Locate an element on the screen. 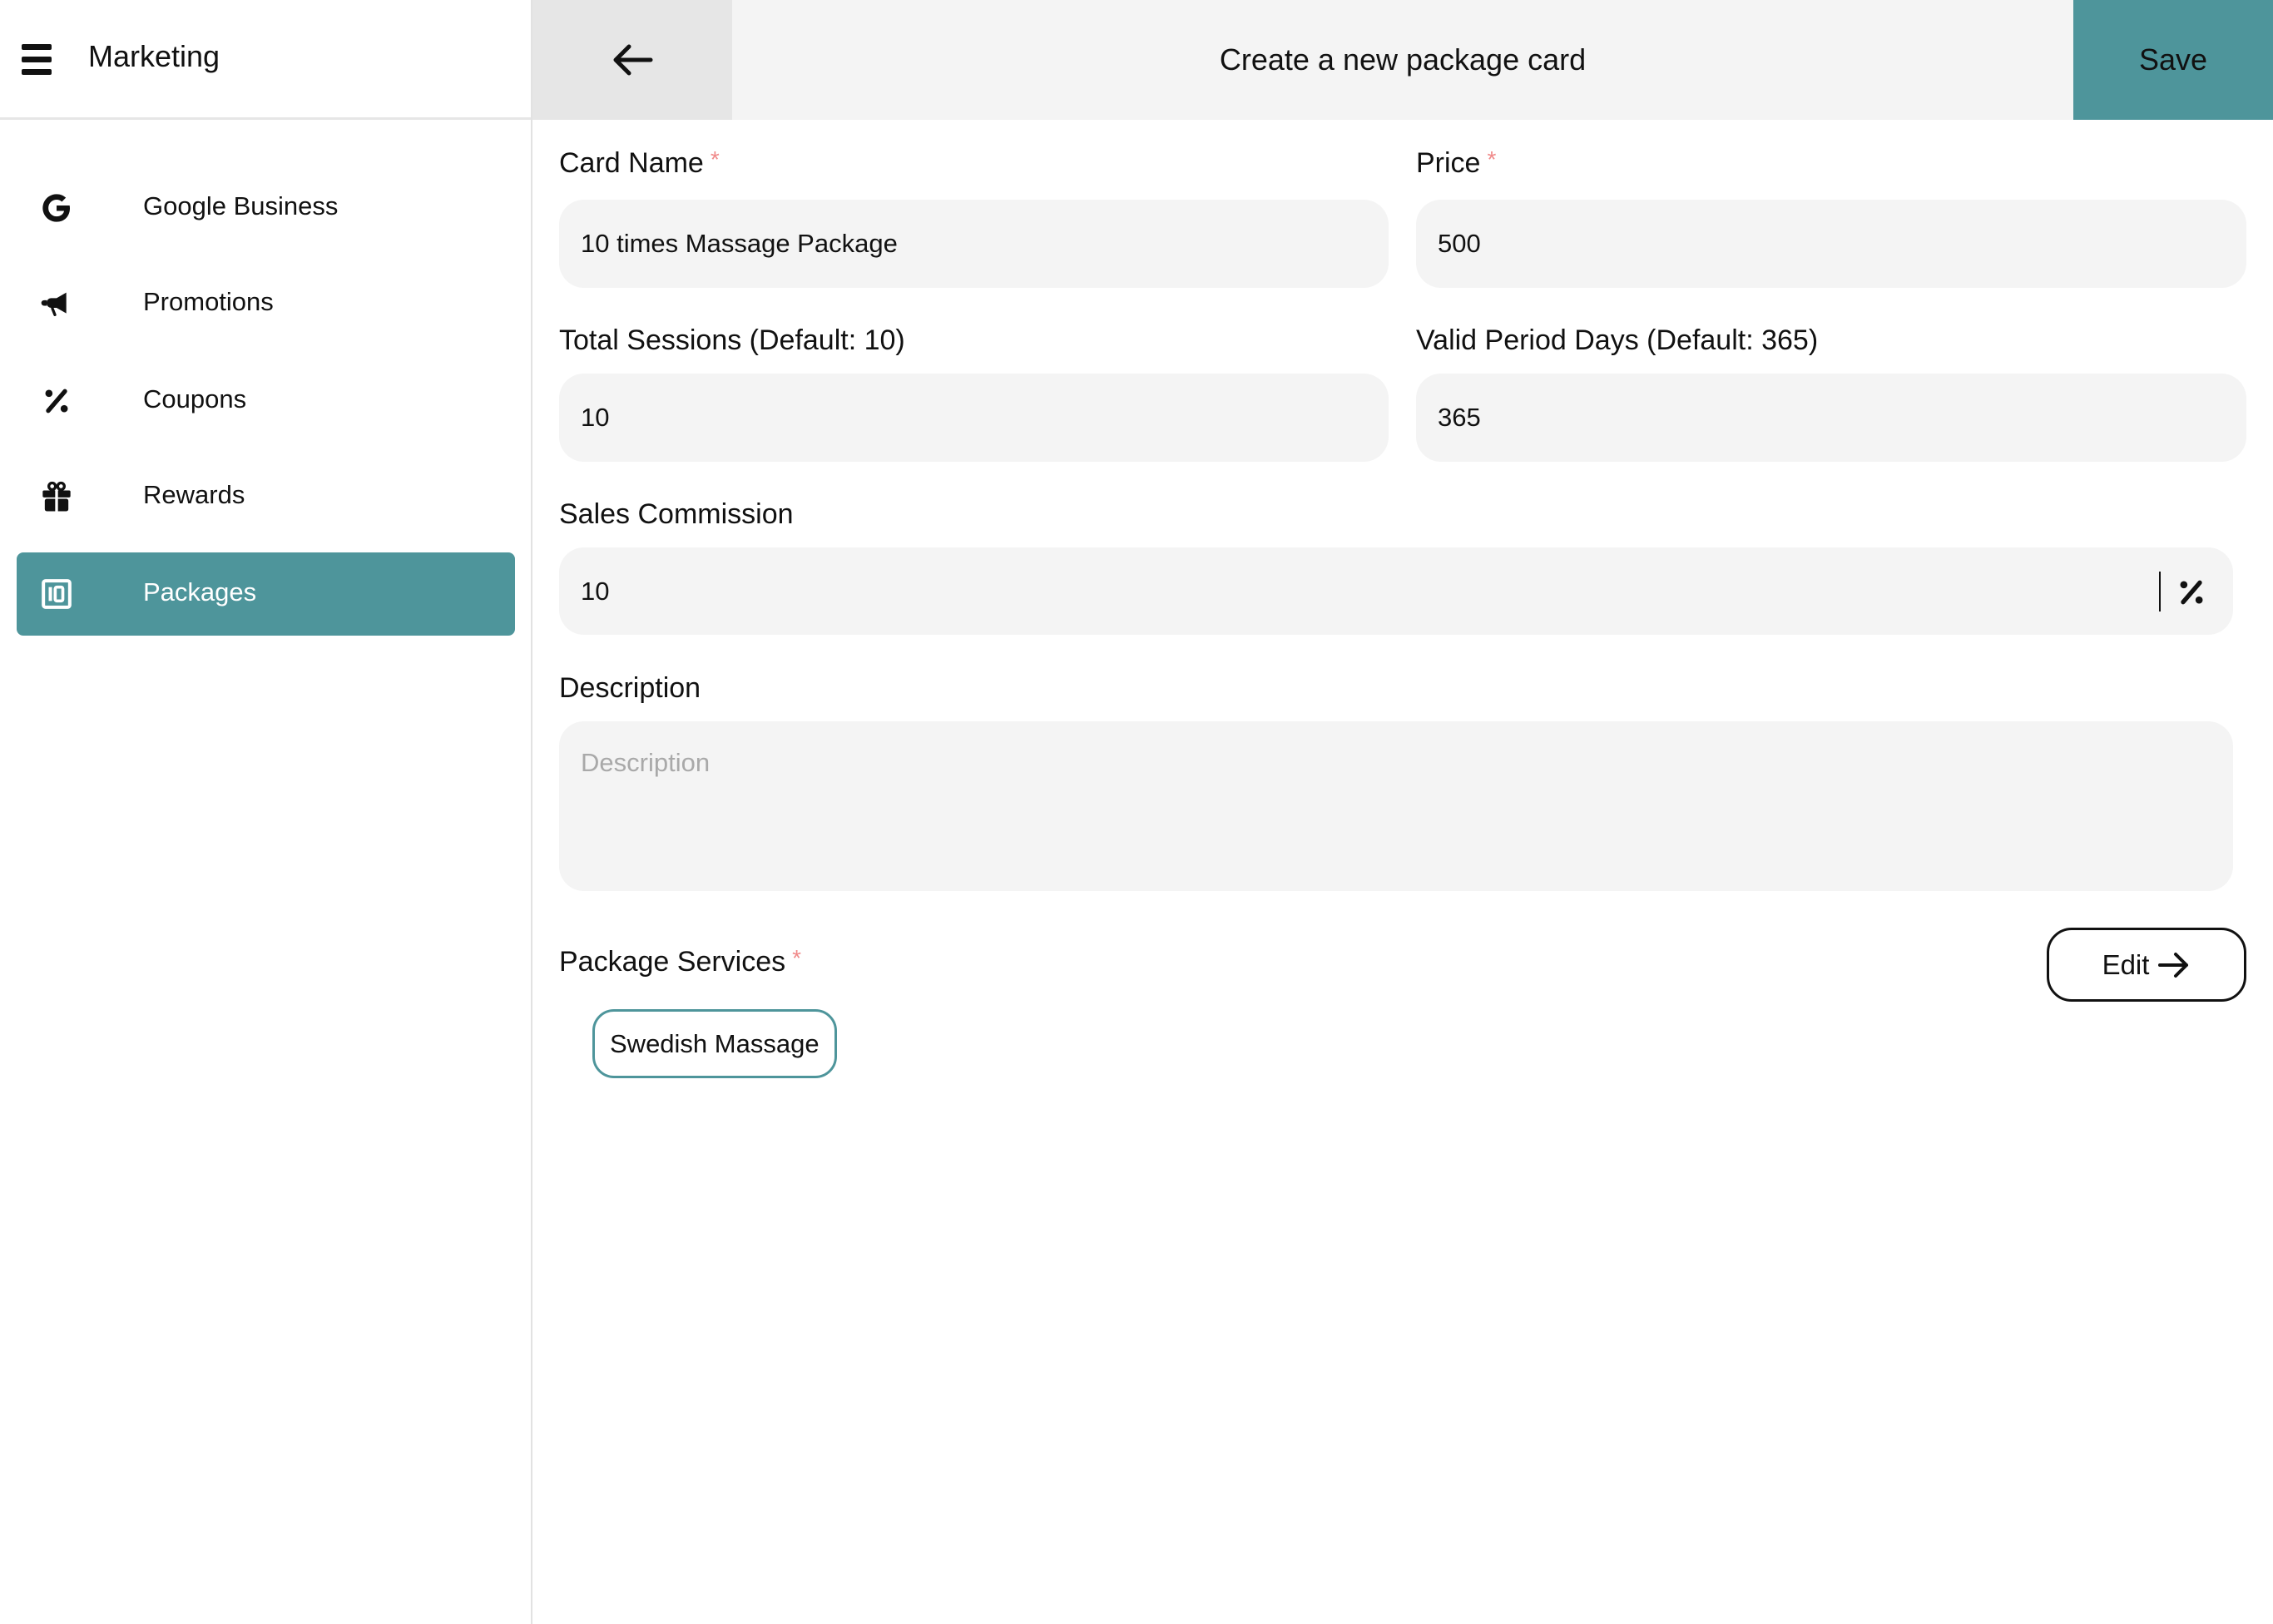  package-10-icon is located at coordinates (57, 594).